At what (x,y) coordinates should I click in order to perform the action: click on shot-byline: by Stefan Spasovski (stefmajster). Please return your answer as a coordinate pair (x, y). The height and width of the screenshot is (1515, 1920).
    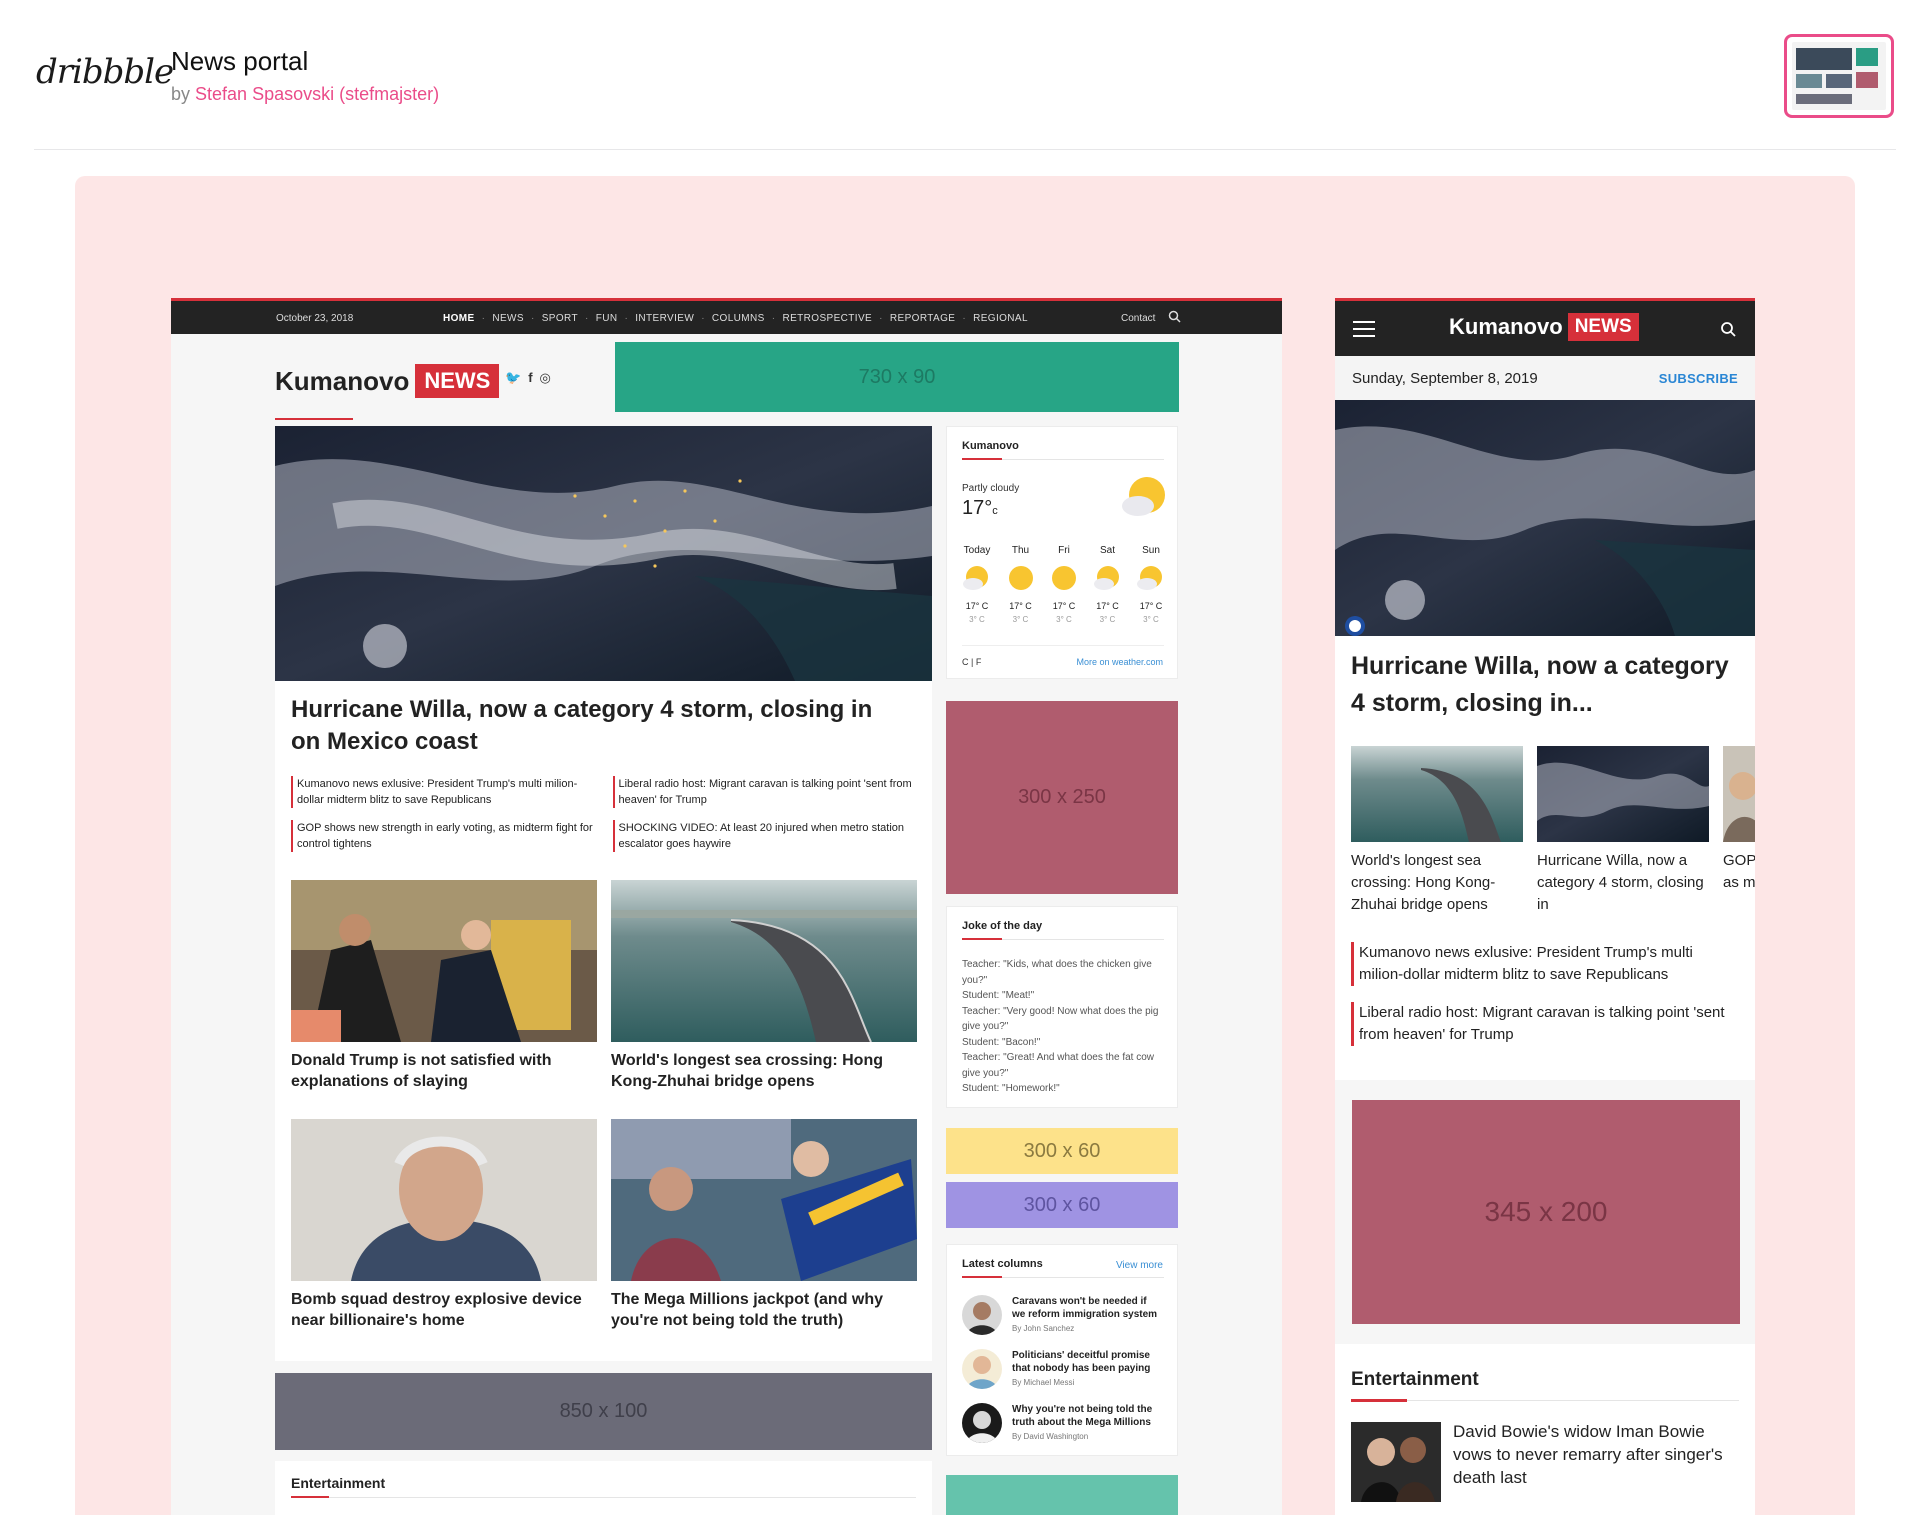
    Looking at the image, I should click on (305, 94).